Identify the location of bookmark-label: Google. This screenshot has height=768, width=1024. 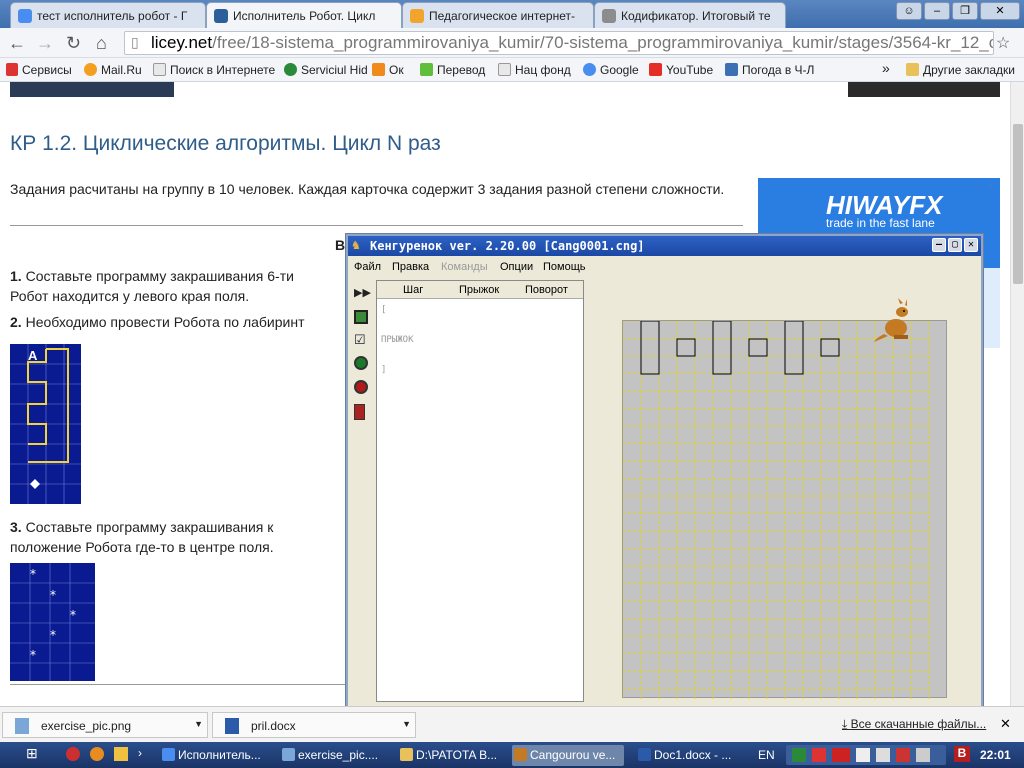
(619, 70).